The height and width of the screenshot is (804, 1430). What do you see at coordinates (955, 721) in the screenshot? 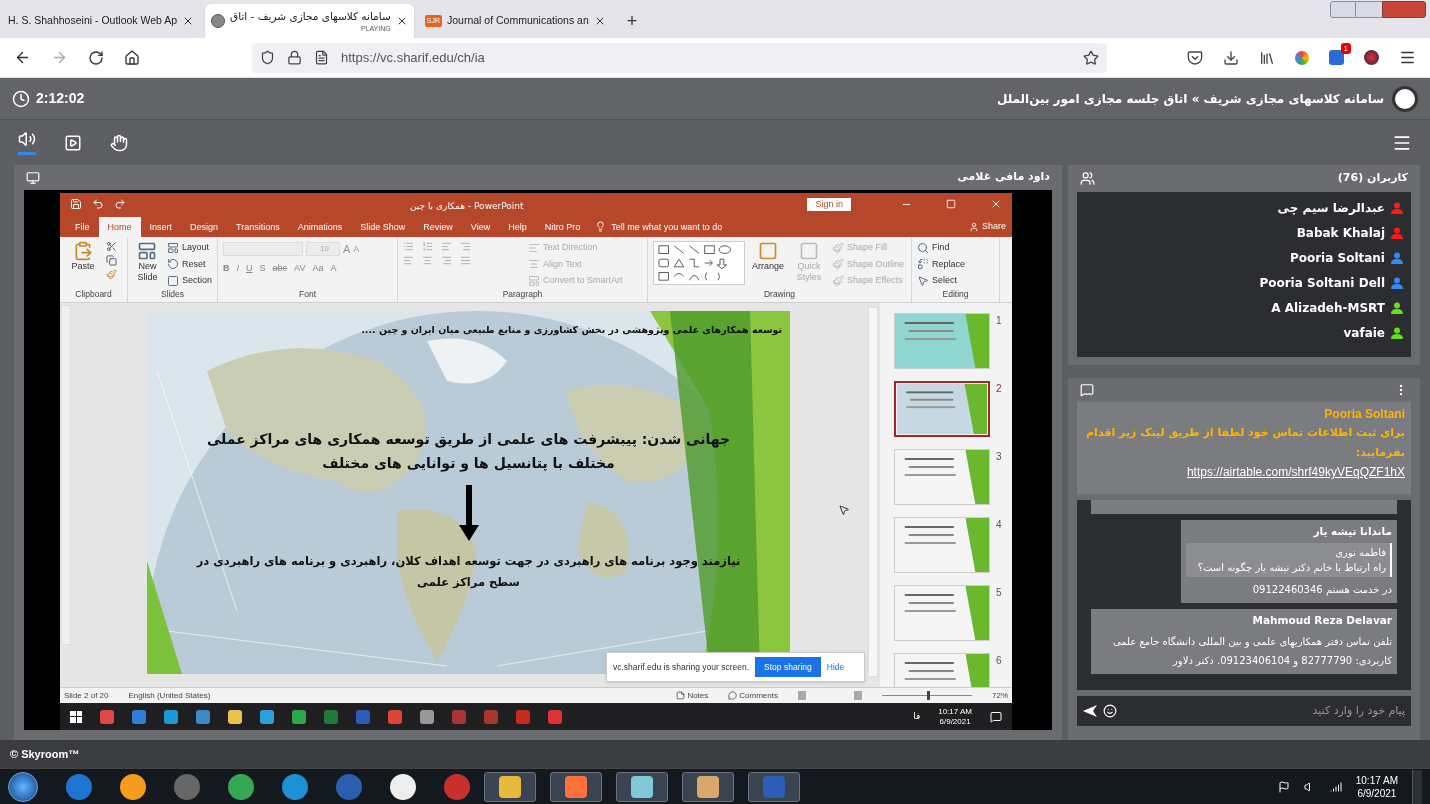
I see `clock-date: 6/9/2021` at bounding box center [955, 721].